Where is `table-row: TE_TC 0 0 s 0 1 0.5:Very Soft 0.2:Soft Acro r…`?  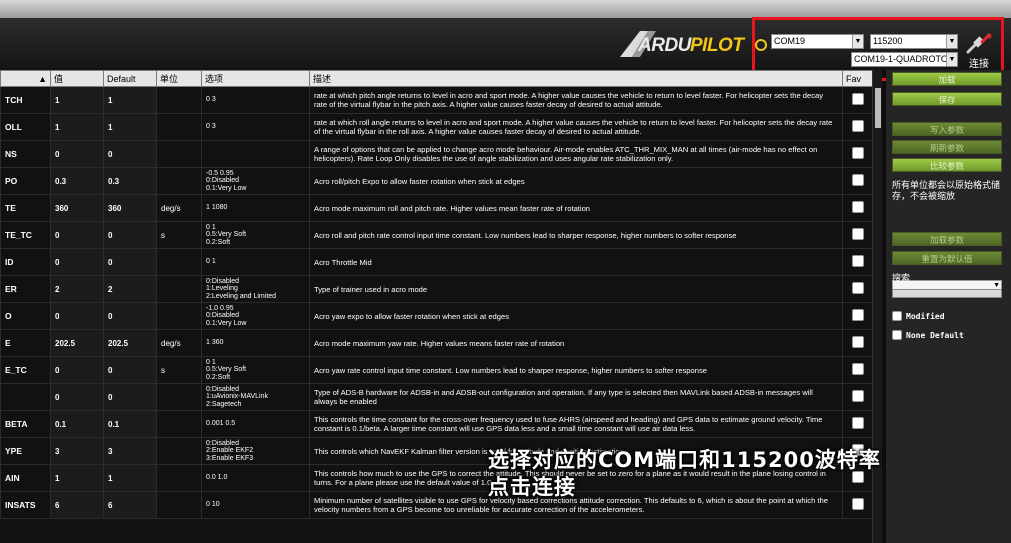 table-row: TE_TC 0 0 s 0 1 0.5:Very Soft 0.2:Soft Acro r… is located at coordinates (436, 235).